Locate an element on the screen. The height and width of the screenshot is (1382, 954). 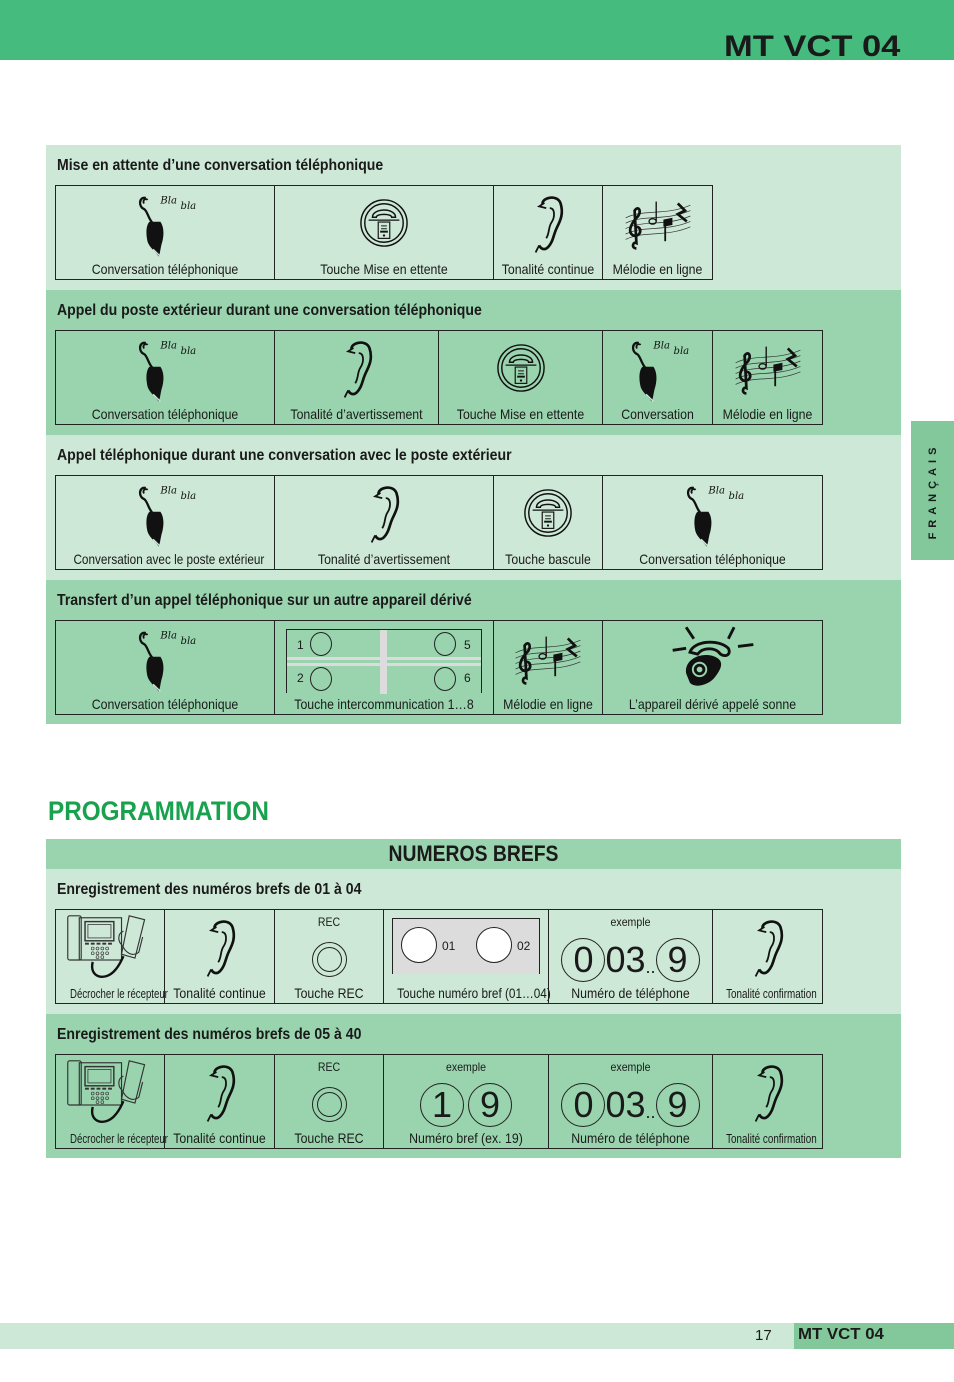
step-cell: 1 2 5 6 Touche intercommunication 1…8 is located at coordinates (384, 667).